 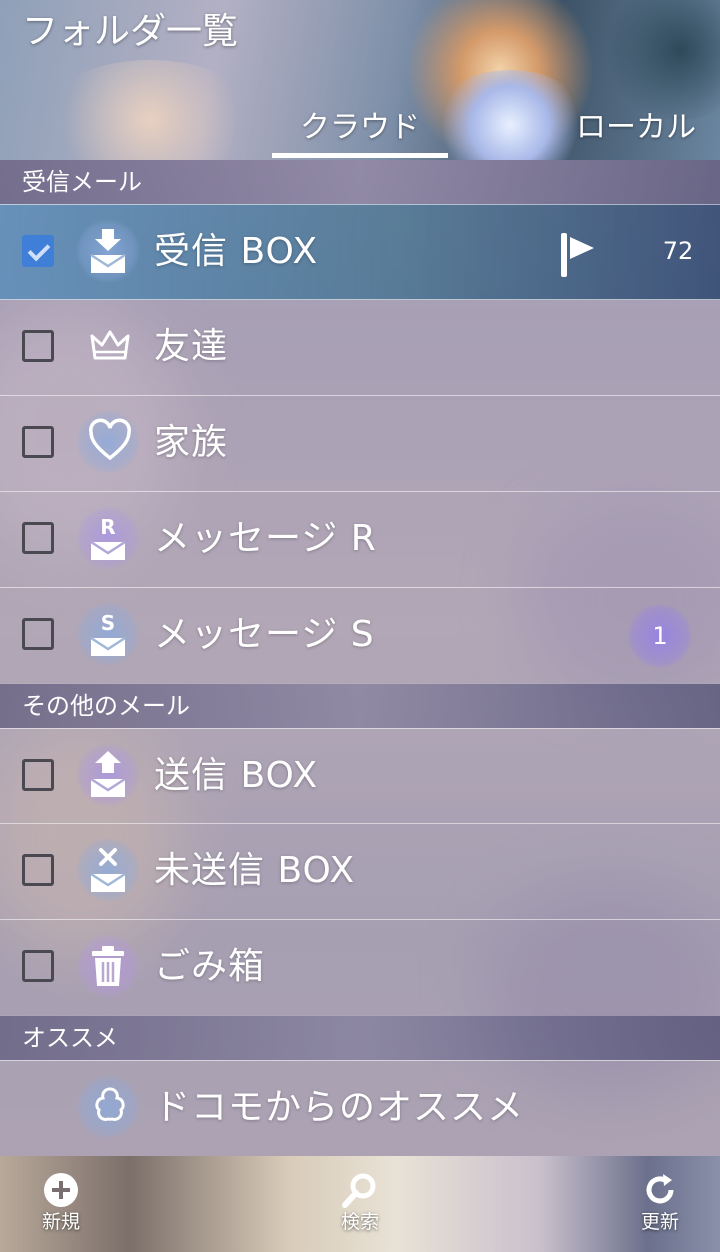 I want to click on folder-label: メッセージ R, so click(x=265, y=538).